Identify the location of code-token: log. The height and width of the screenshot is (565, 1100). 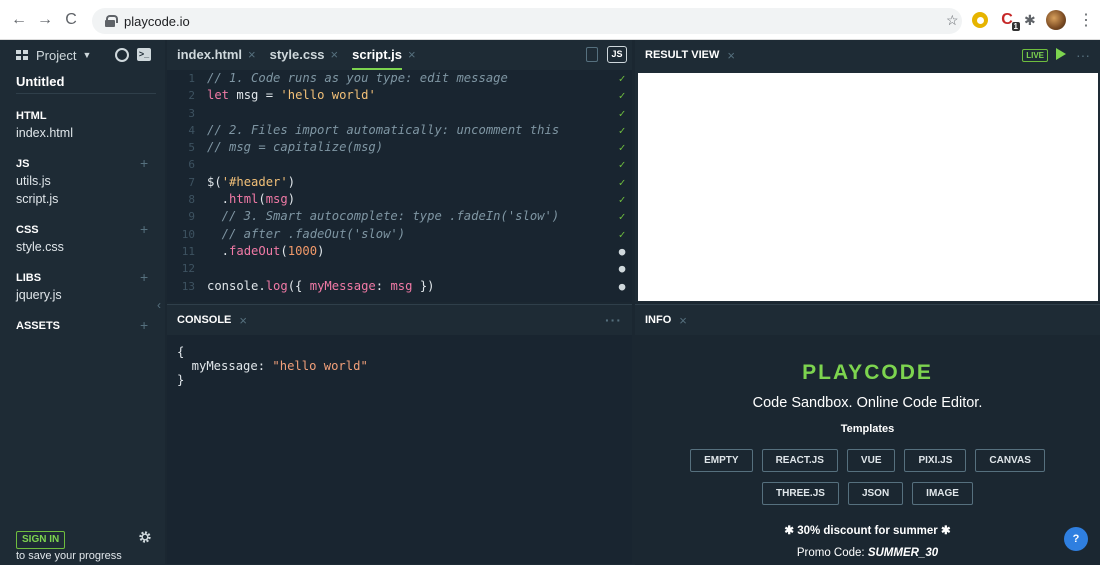
(276, 285).